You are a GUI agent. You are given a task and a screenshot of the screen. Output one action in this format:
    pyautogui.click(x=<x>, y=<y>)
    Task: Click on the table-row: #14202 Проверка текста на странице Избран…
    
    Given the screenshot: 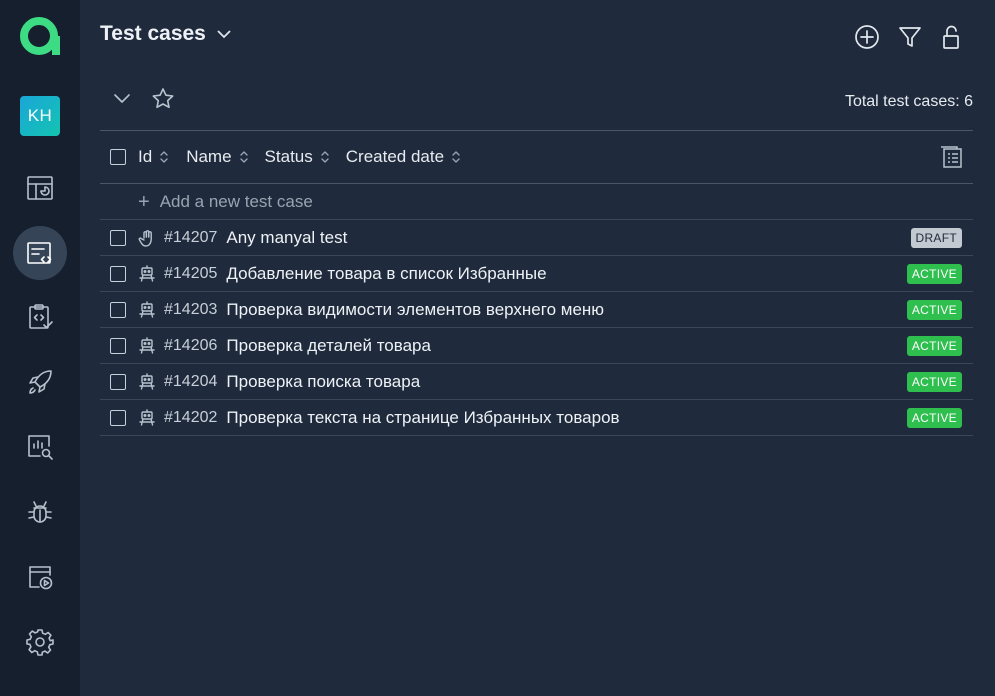 What is the action you would take?
    pyautogui.click(x=536, y=418)
    